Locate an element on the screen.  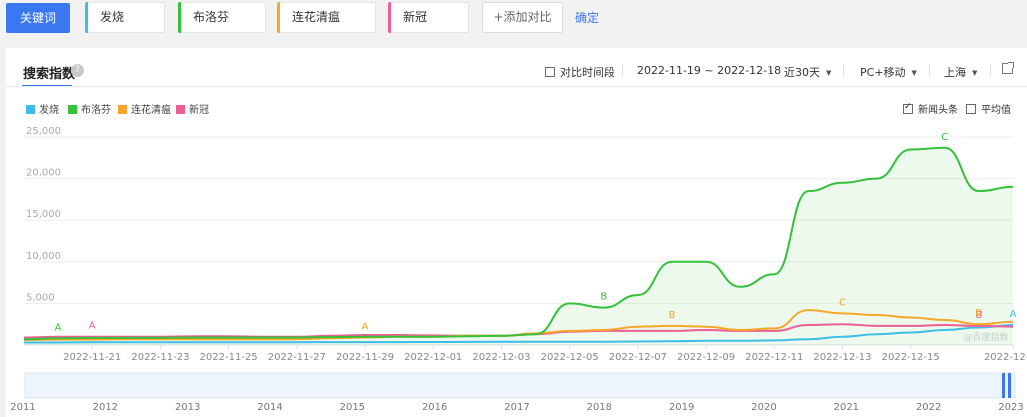
timeline-handle-right is located at coordinates (1009, 385).